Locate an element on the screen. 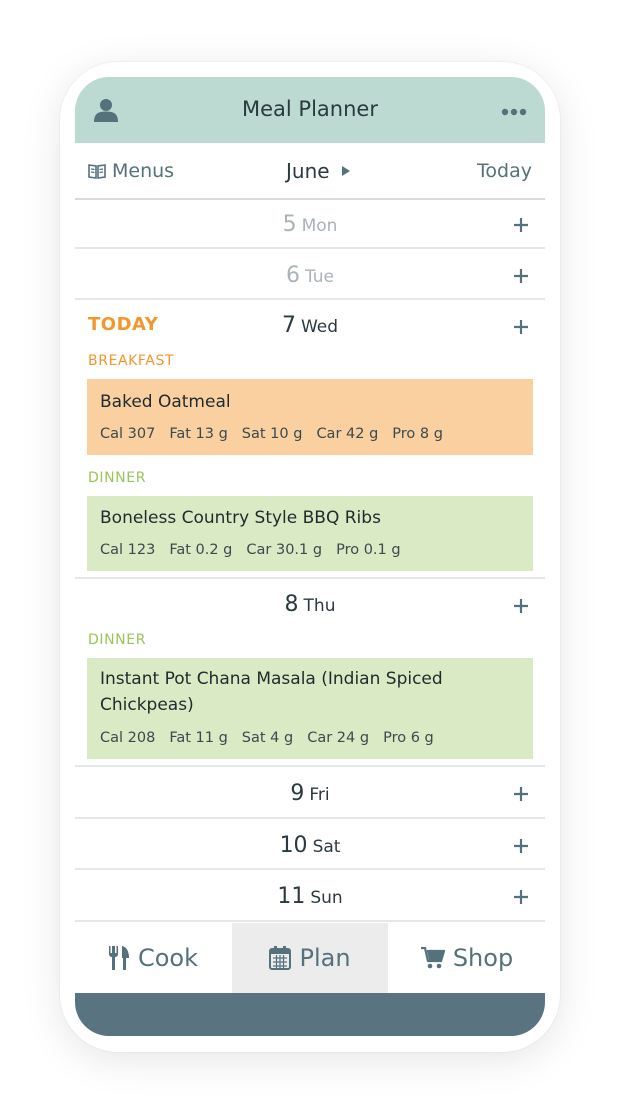 Image resolution: width=620 pixels, height=1117 pixels. nutrition-pro: Pro 0.1 g is located at coordinates (368, 550).